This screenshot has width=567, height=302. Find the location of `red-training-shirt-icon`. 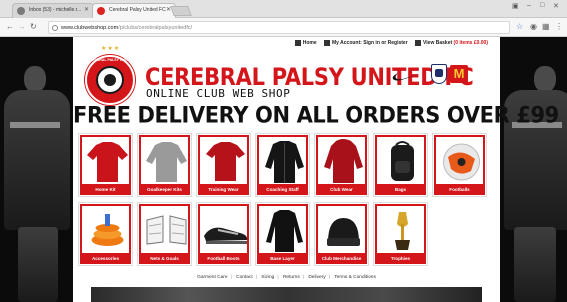

red-training-shirt-icon is located at coordinates (225, 161).